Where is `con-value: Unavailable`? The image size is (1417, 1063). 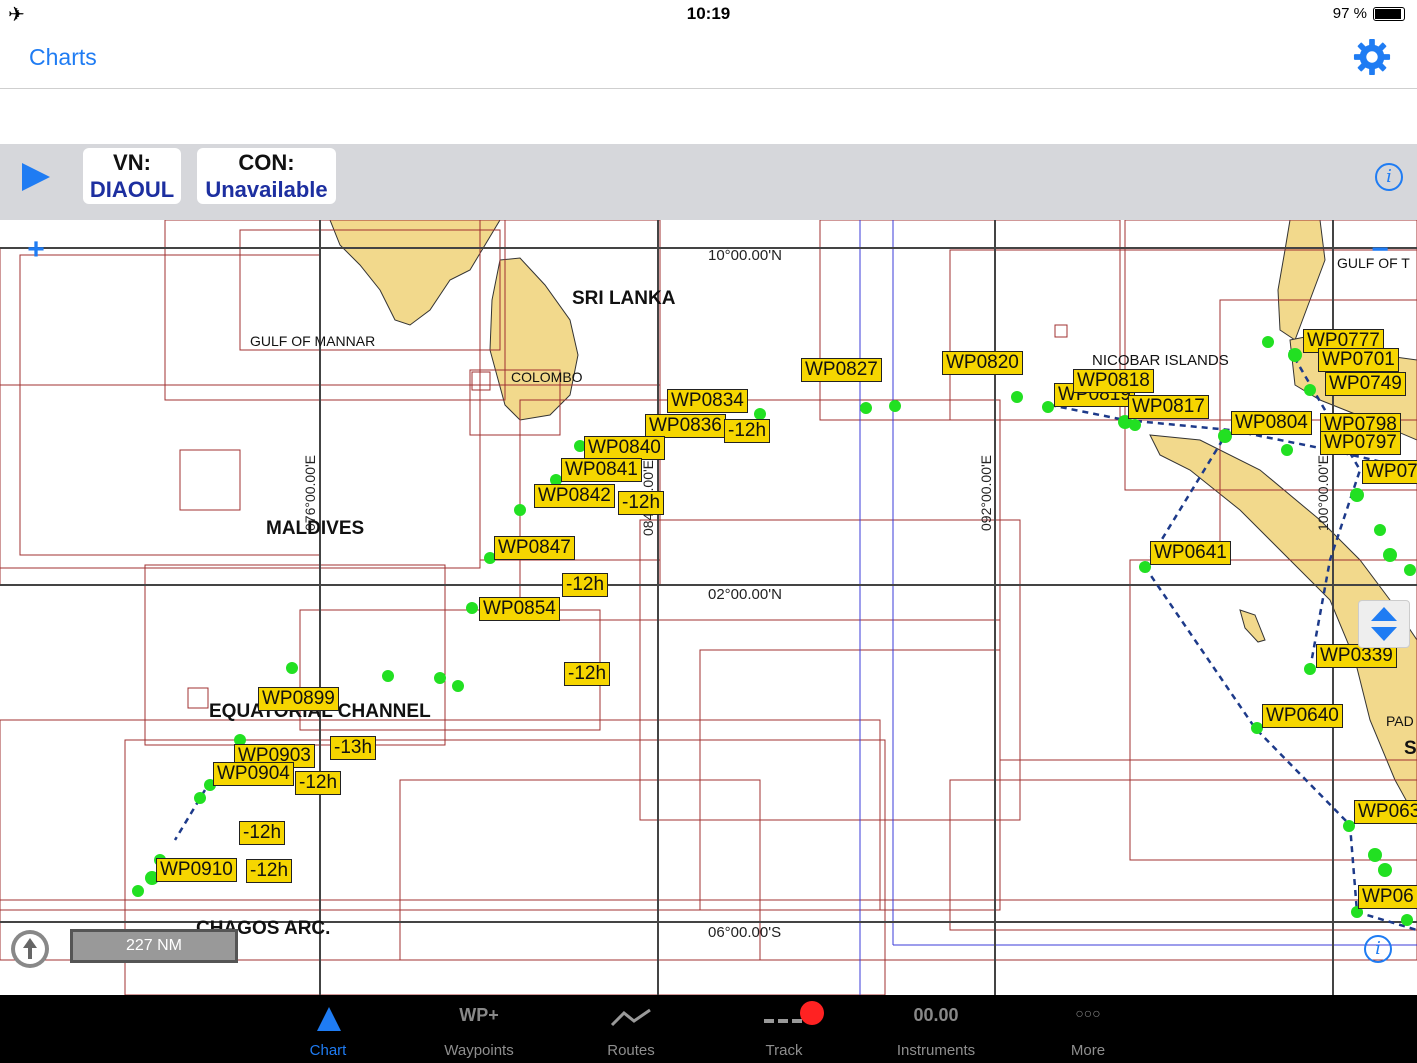
con-value: Unavailable is located at coordinates (266, 189).